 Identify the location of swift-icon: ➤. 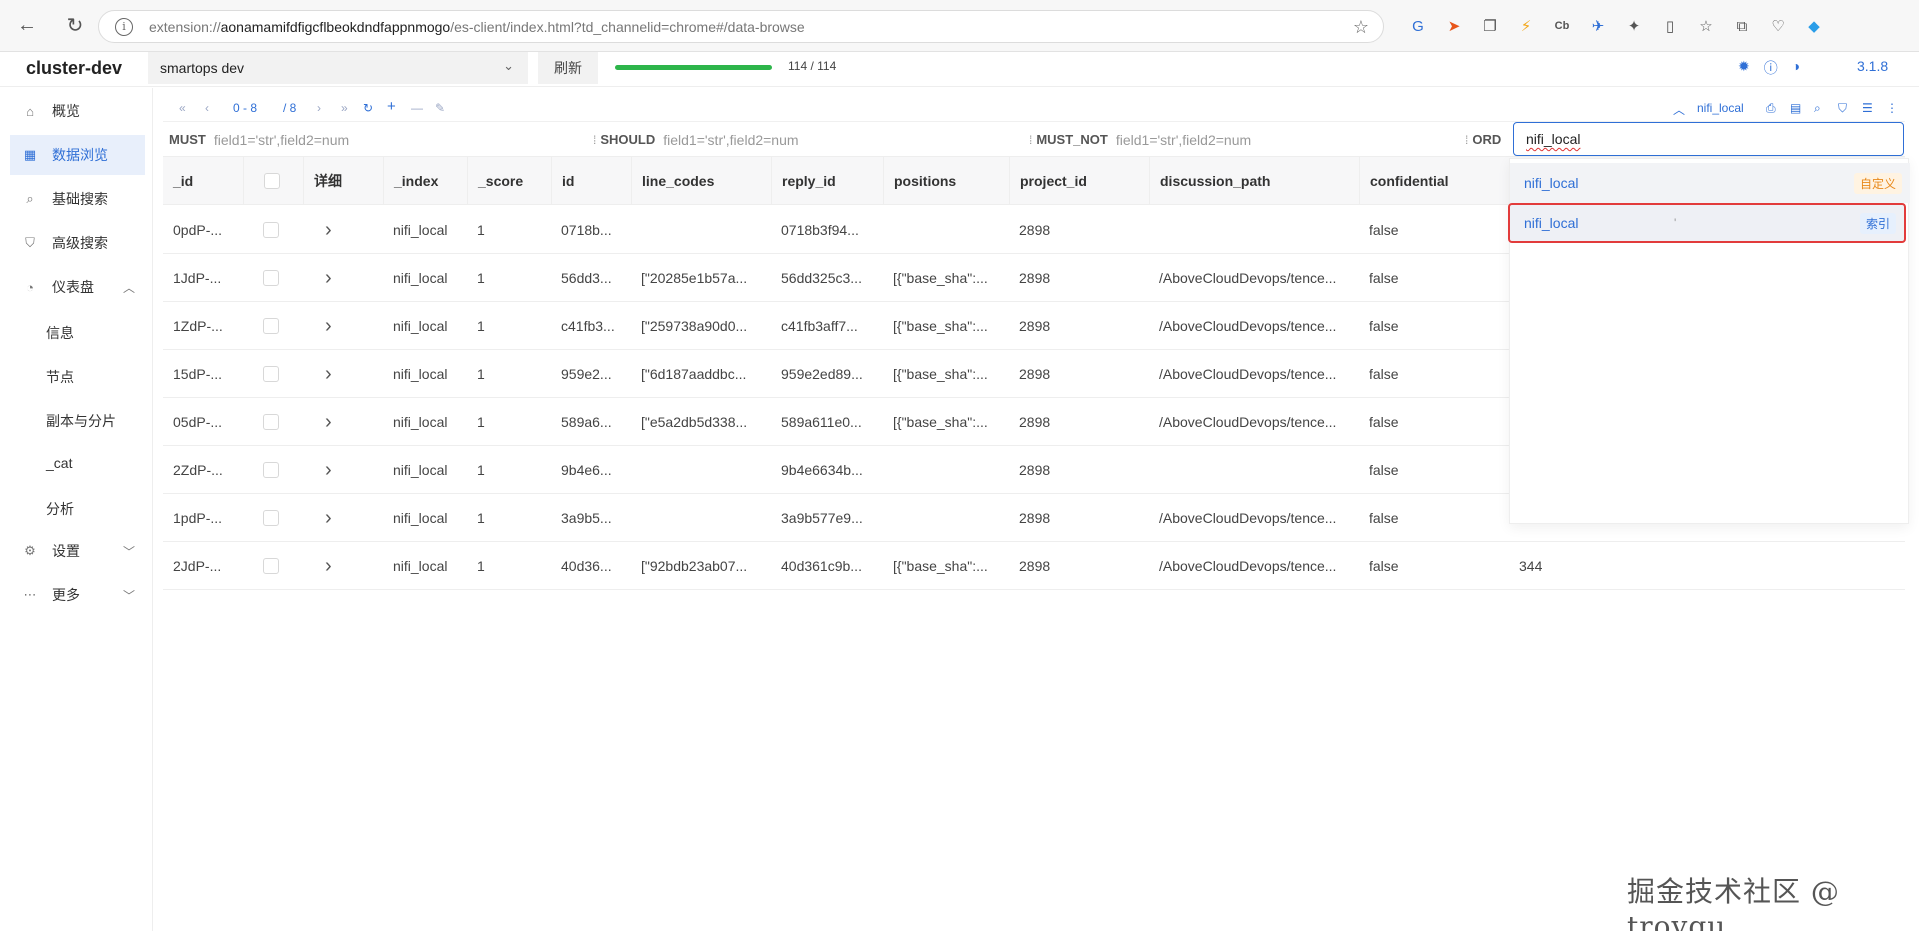
(1454, 26).